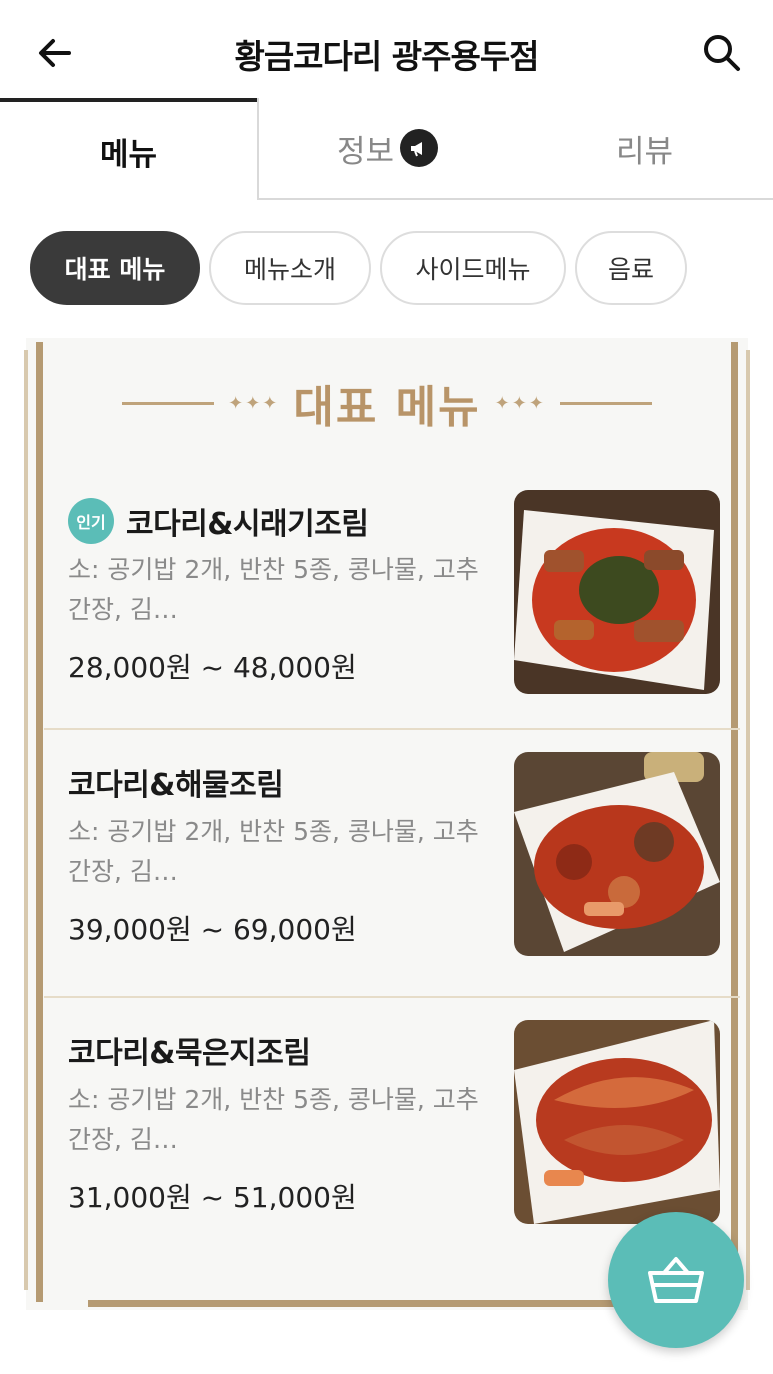 The width and height of the screenshot is (773, 1374). Describe the element at coordinates (212, 1197) in the screenshot. I see `item-price: 31,000원 ~ 51,000원` at that location.